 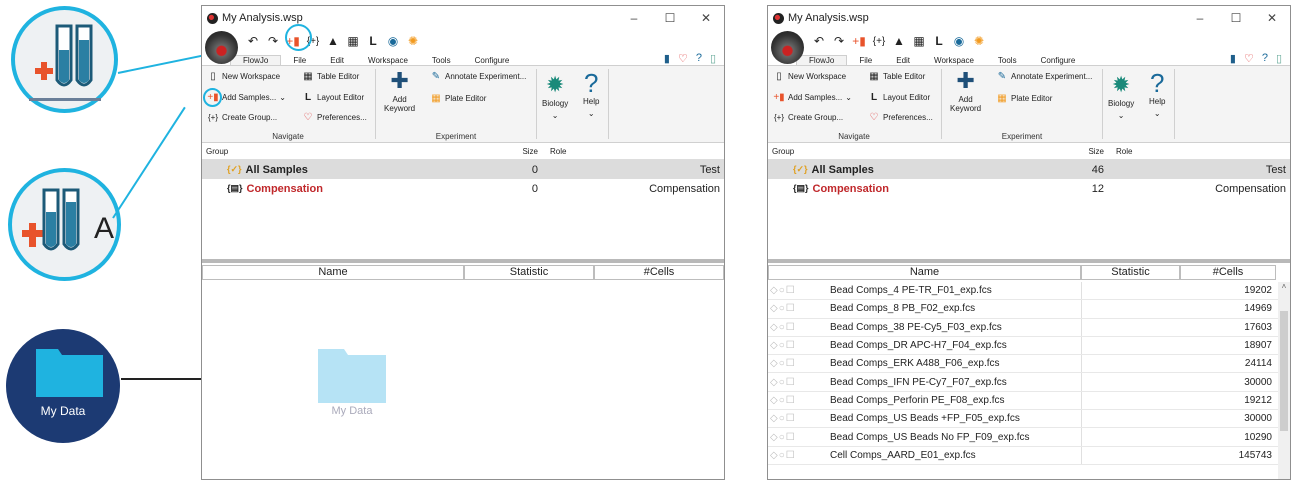 What do you see at coordinates (463, 188) in the screenshot?
I see `group-row-compensation: {▤} Compensation 0 Compensation` at bounding box center [463, 188].